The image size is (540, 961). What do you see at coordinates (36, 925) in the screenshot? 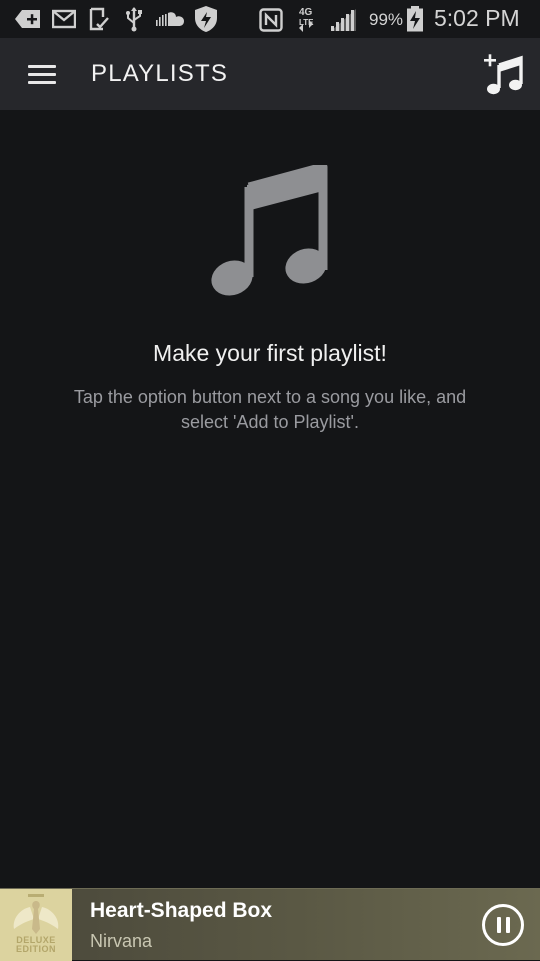
I see `album-art: DELUXE EDITION` at bounding box center [36, 925].